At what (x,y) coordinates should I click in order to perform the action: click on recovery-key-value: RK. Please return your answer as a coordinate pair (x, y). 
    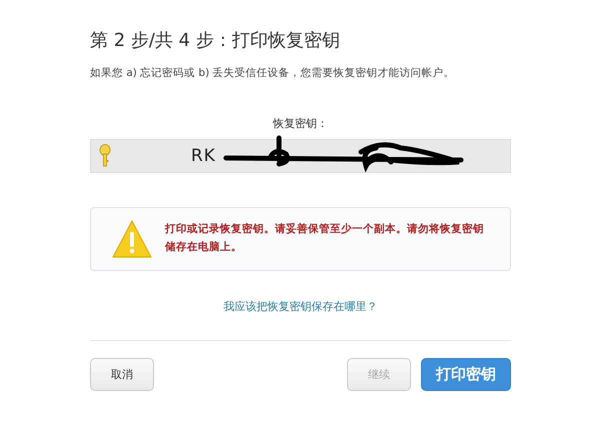
    Looking at the image, I should click on (203, 156).